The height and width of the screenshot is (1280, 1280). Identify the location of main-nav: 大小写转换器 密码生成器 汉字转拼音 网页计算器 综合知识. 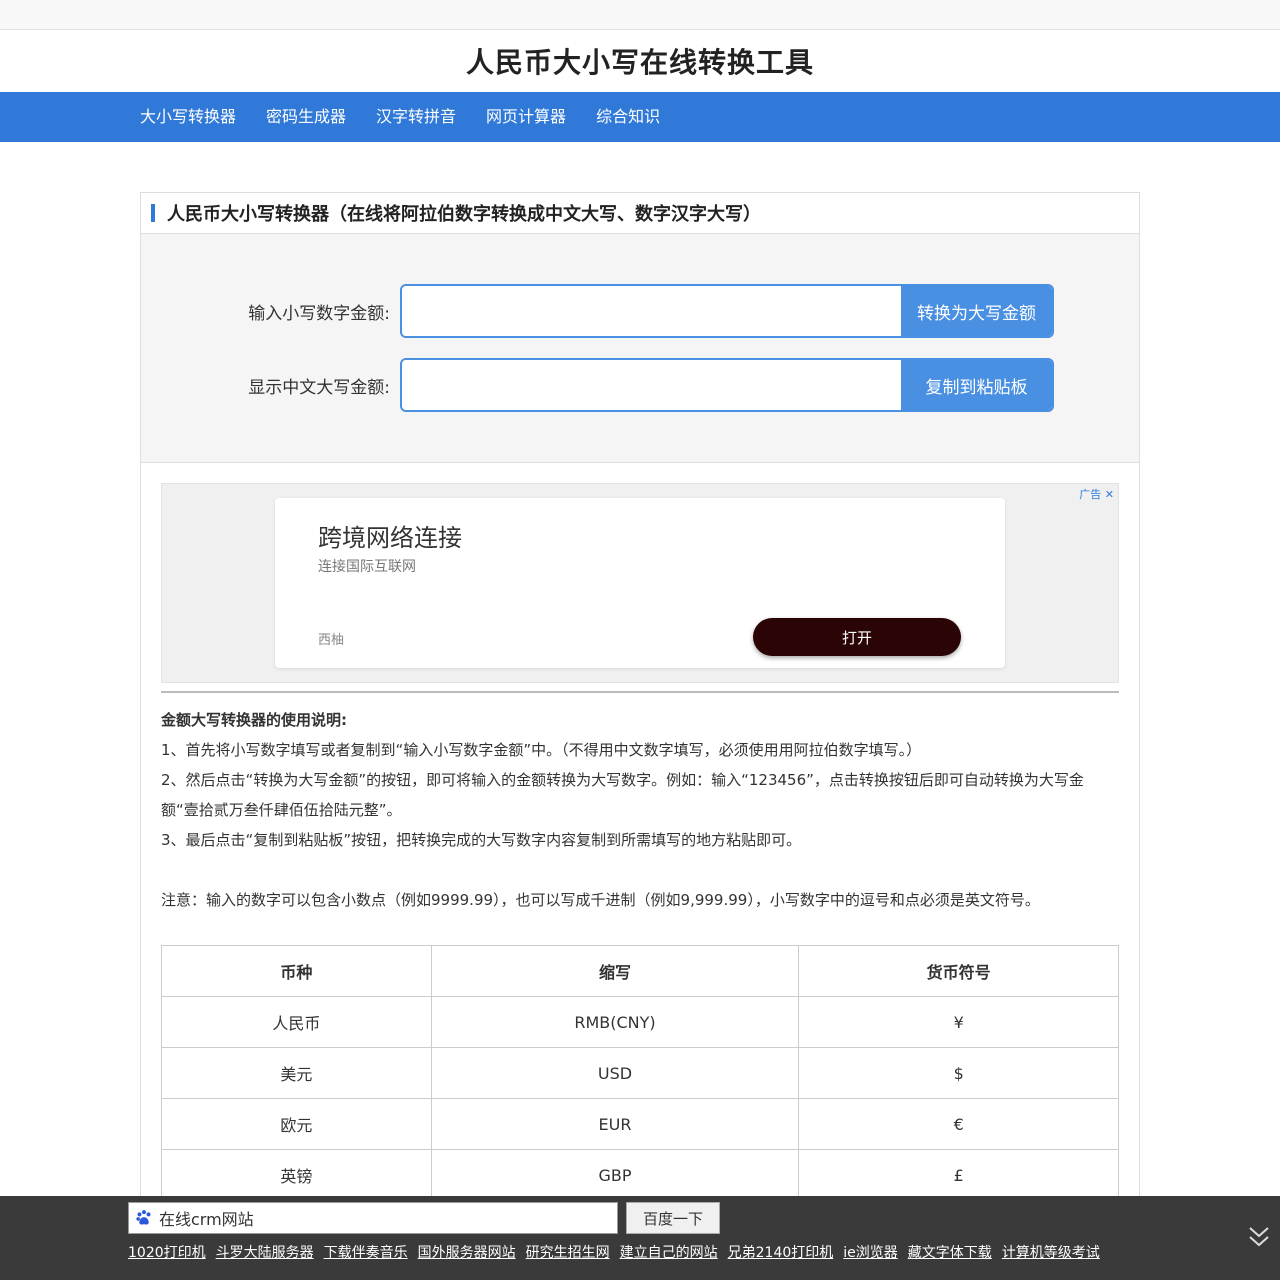
(640, 117).